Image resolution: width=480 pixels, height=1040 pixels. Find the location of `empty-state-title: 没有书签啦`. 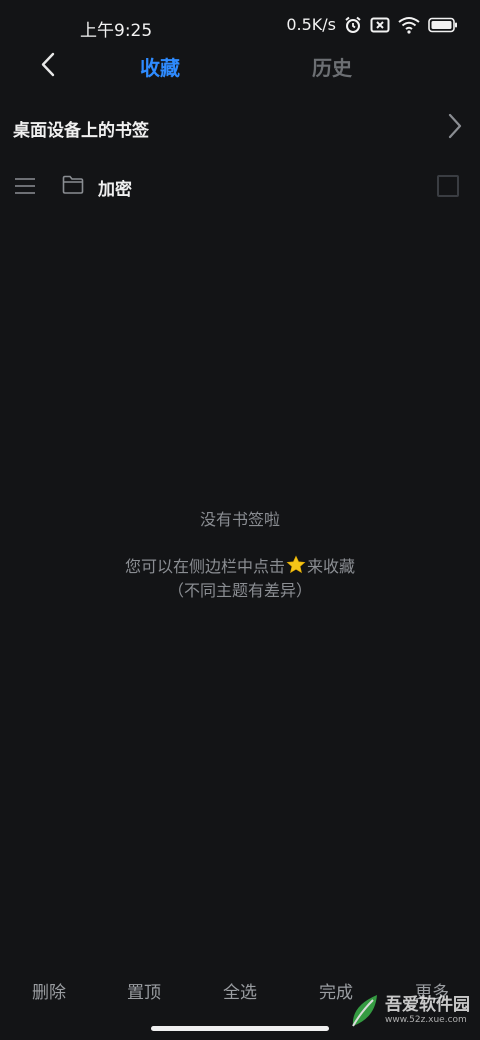

empty-state-title: 没有书签啦 is located at coordinates (239, 519).